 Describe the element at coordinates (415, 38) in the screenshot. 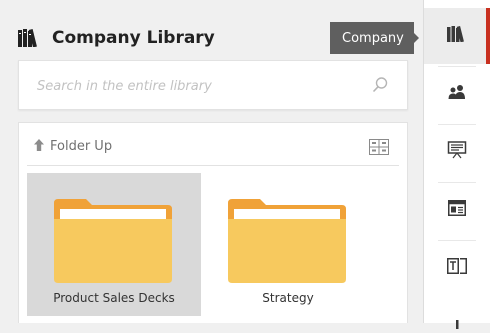

I see `tooltip-arrow` at that location.